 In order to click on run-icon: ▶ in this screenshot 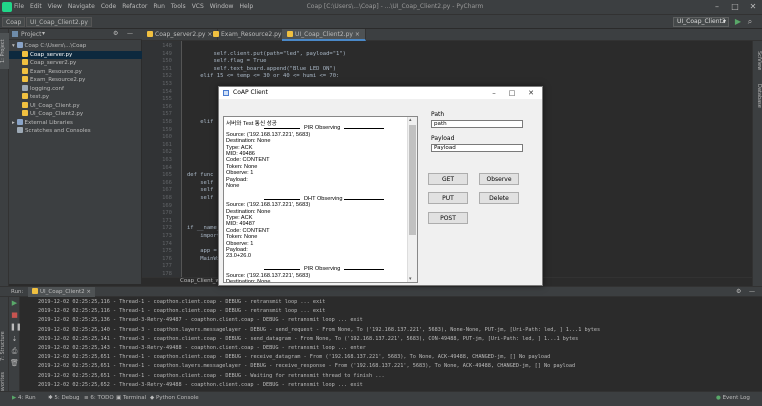, I will do `click(738, 22)`.